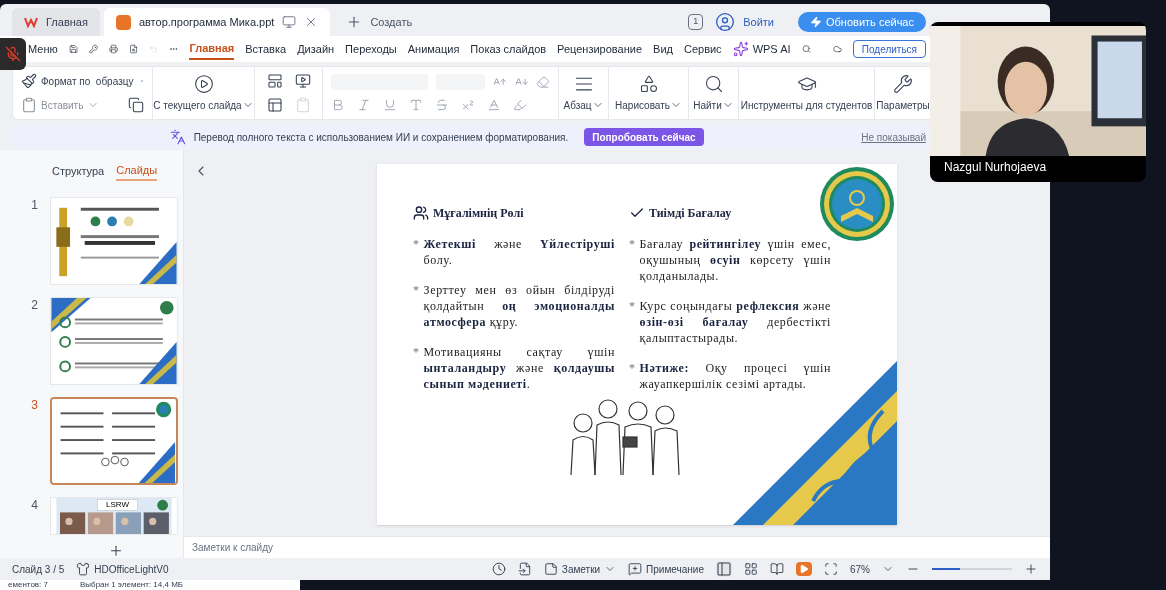 This screenshot has height=590, width=1166. Describe the element at coordinates (600, 49) in the screenshot. I see `ribbon-tab: Рецензирование` at that location.